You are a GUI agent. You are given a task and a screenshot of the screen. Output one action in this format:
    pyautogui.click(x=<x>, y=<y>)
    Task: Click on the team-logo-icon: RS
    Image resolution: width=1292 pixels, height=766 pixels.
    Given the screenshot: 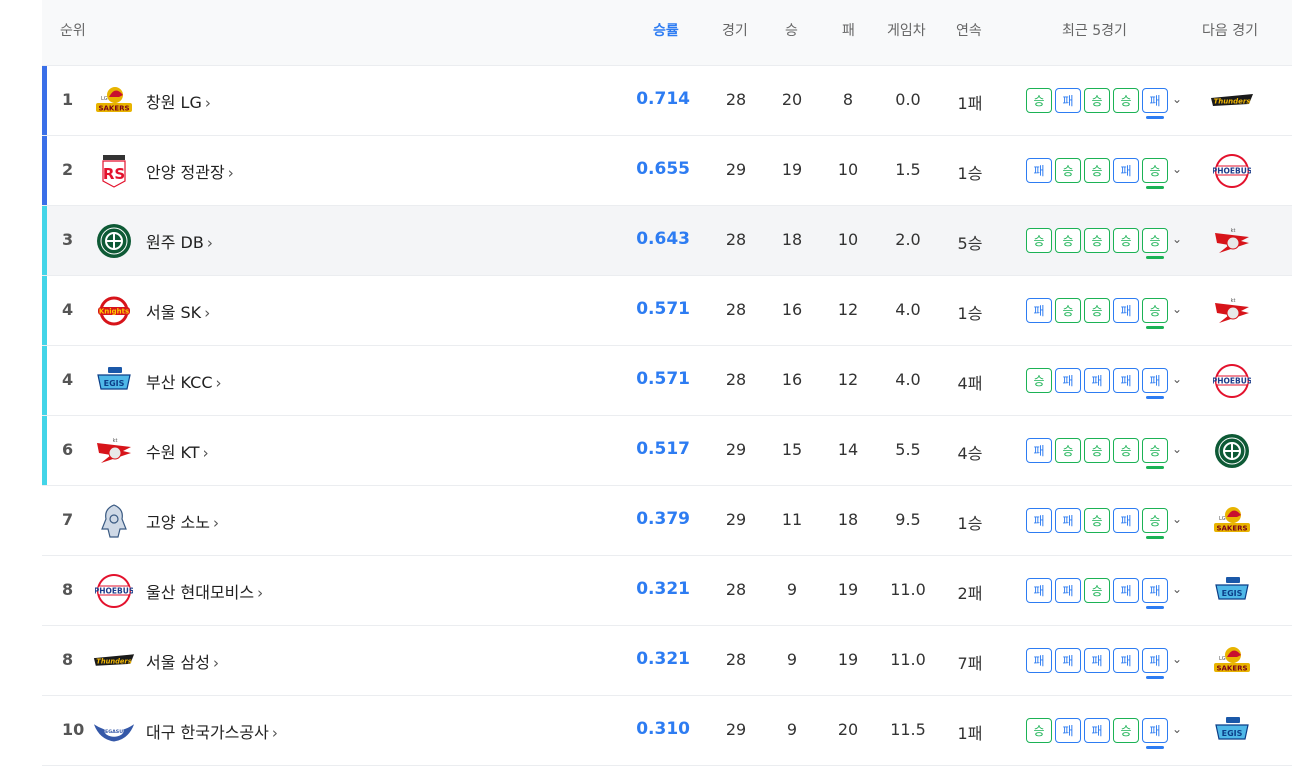 What is the action you would take?
    pyautogui.click(x=114, y=171)
    